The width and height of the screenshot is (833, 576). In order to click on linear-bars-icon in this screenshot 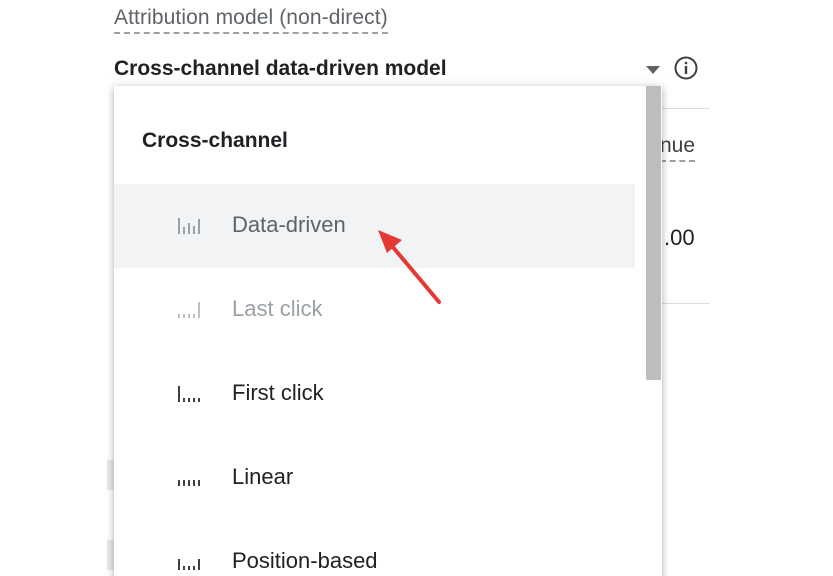, I will do `click(189, 483)`.